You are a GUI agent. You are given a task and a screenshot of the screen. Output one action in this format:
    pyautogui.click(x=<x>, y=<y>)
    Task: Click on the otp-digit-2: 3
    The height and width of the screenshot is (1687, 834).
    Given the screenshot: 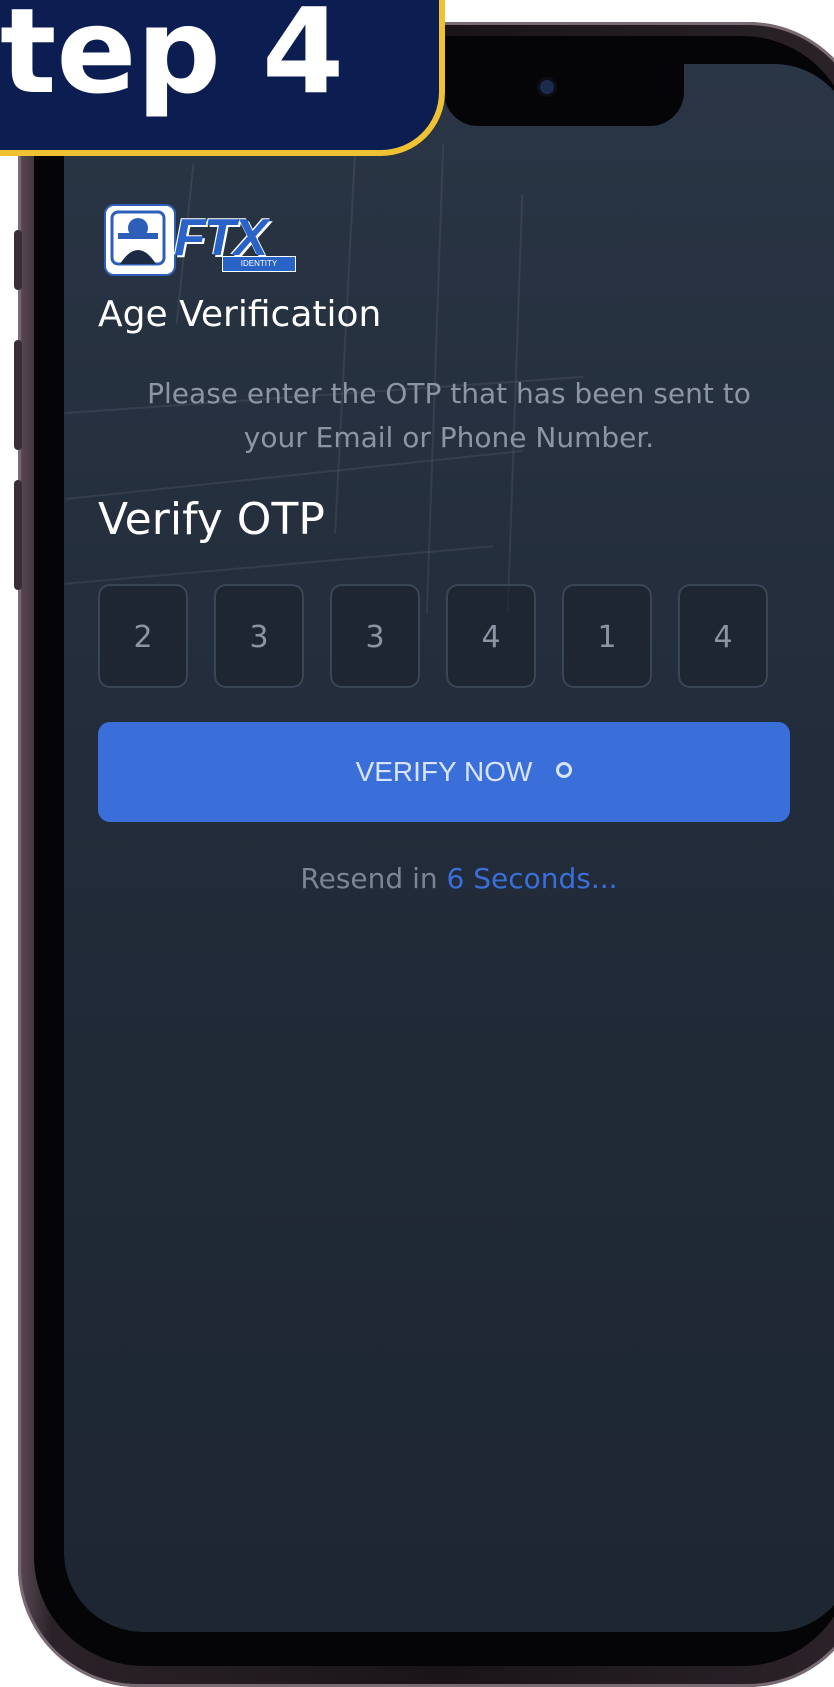 What is the action you would take?
    pyautogui.click(x=259, y=636)
    